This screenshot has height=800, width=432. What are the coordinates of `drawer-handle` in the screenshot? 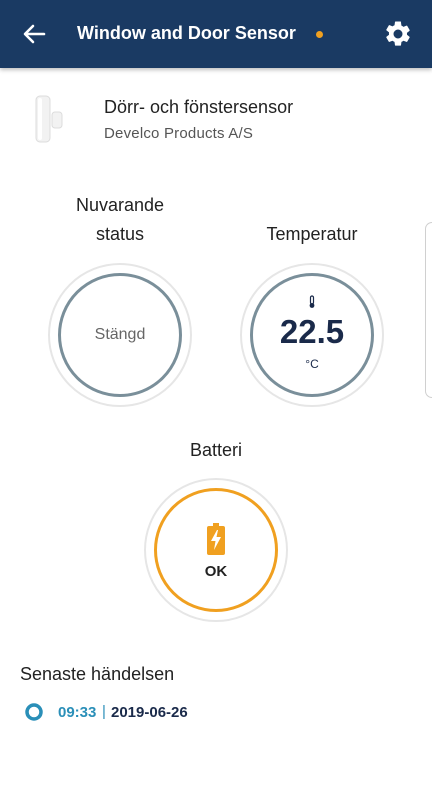 It's located at (428, 310).